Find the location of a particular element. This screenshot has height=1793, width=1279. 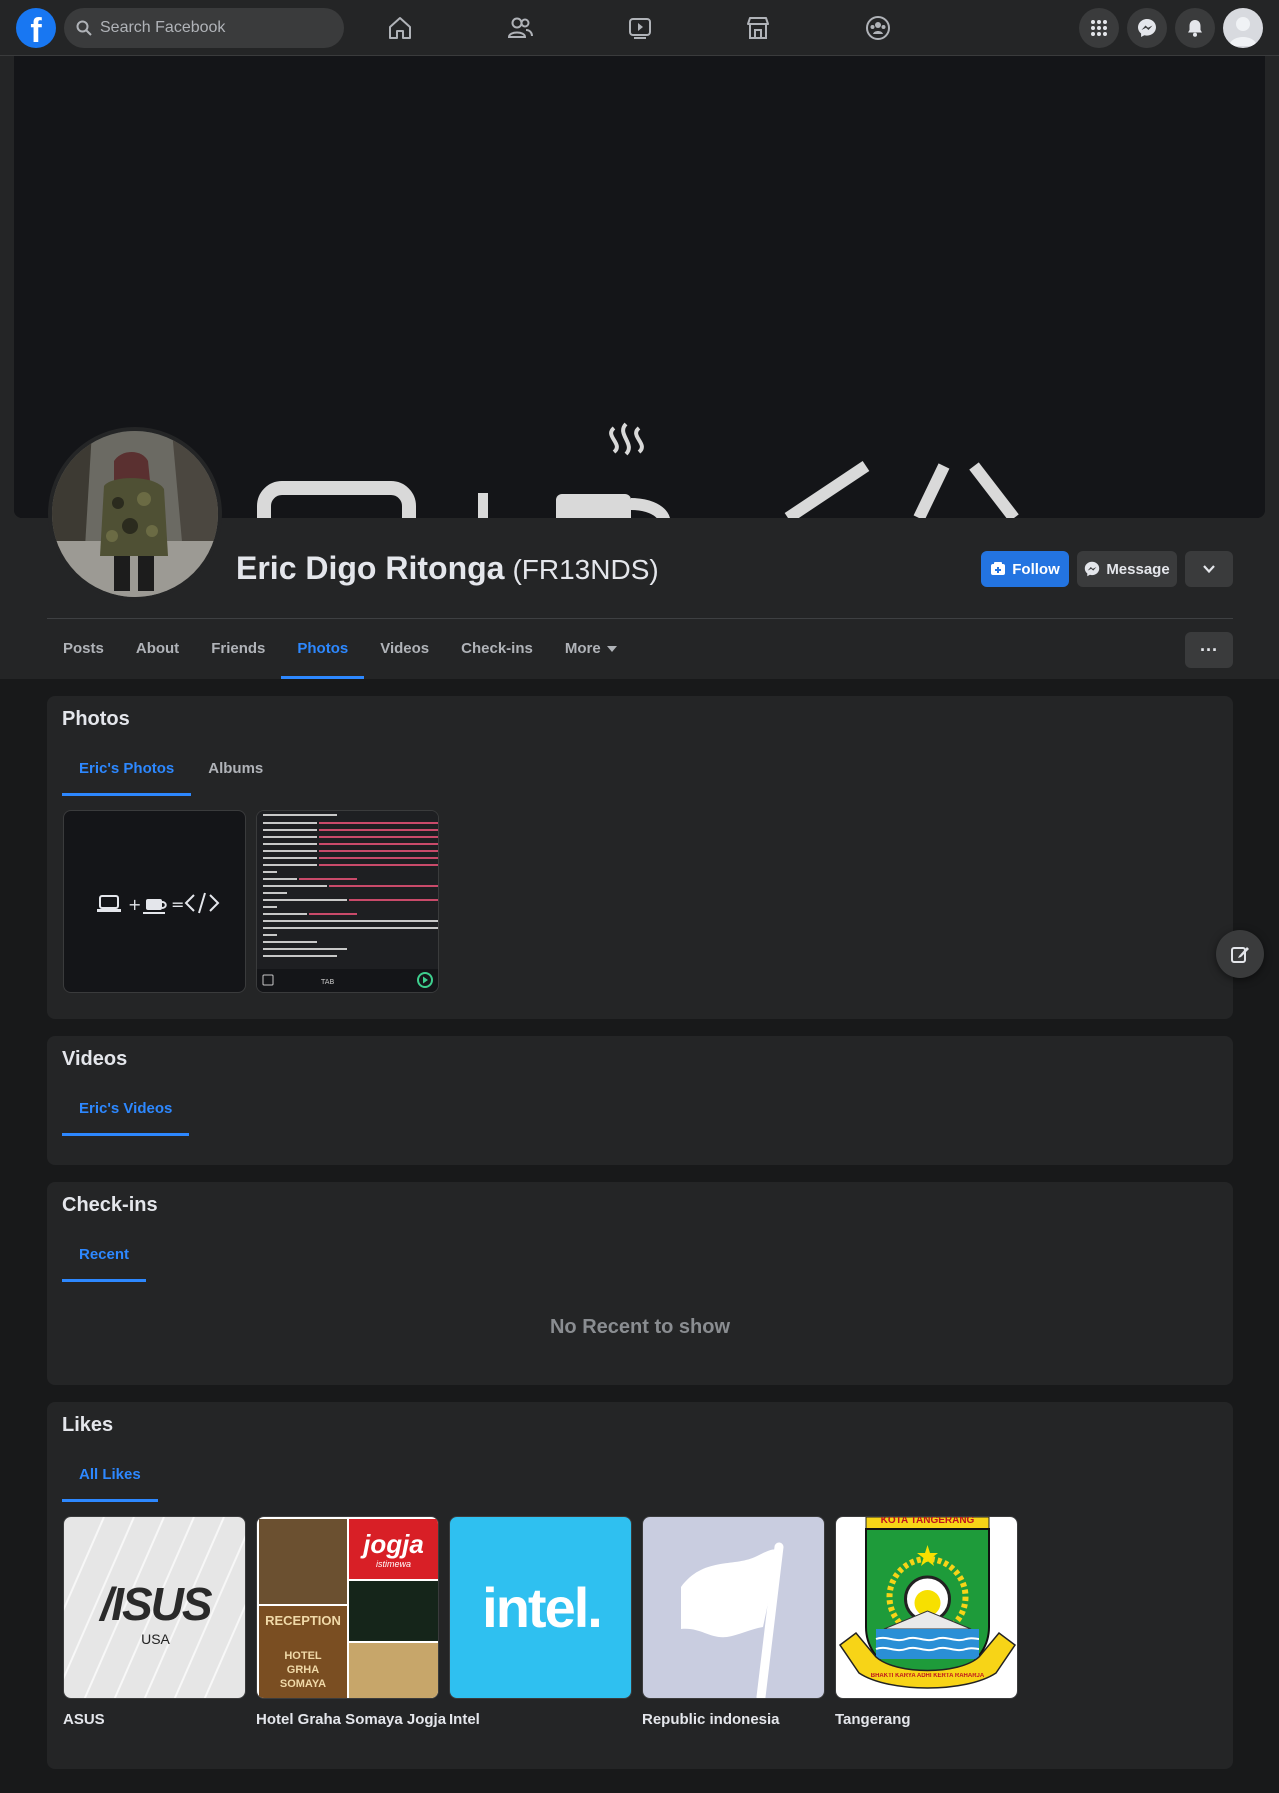

tab-posts: Posts is located at coordinates (83, 649).